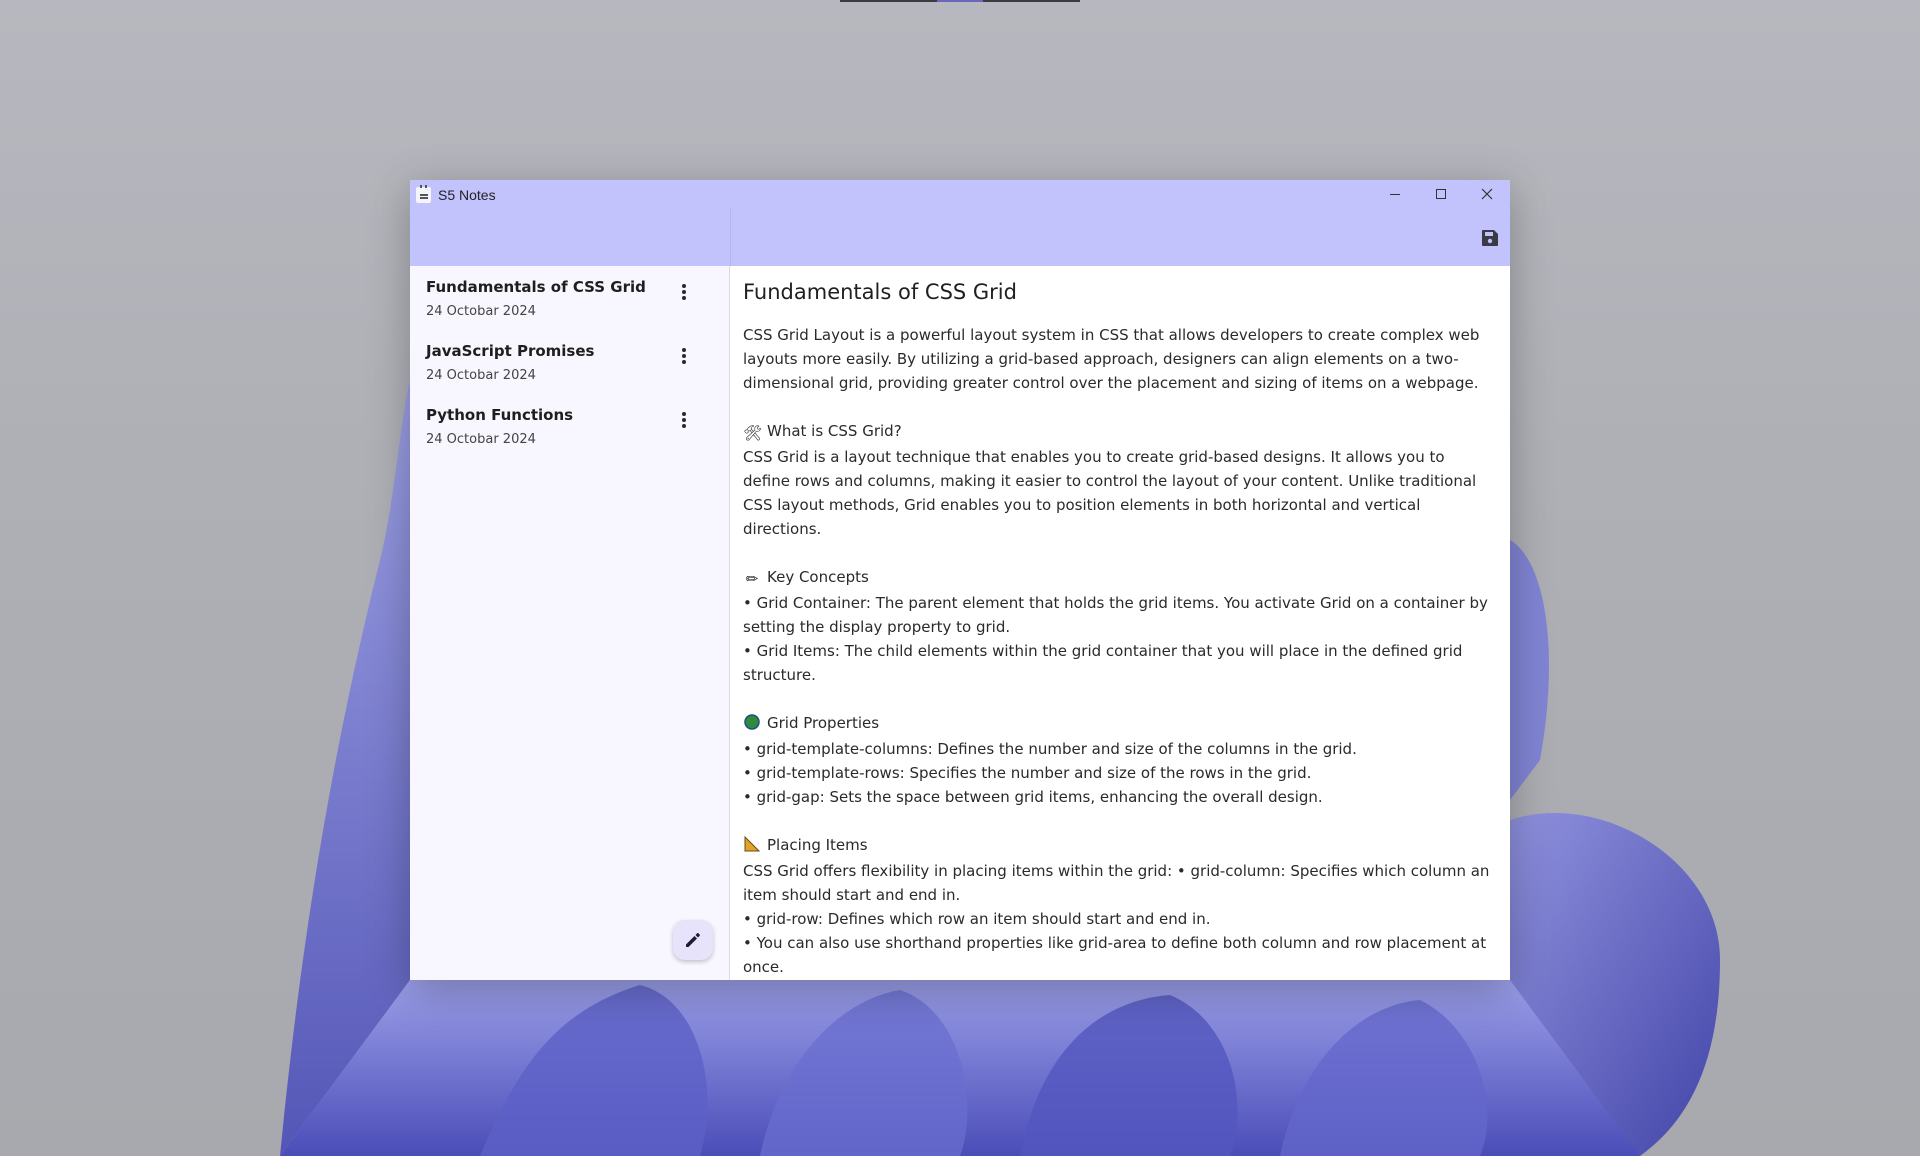 The image size is (1920, 1156). Describe the element at coordinates (510, 351) in the screenshot. I see `note-title: JavaScript Promises` at that location.